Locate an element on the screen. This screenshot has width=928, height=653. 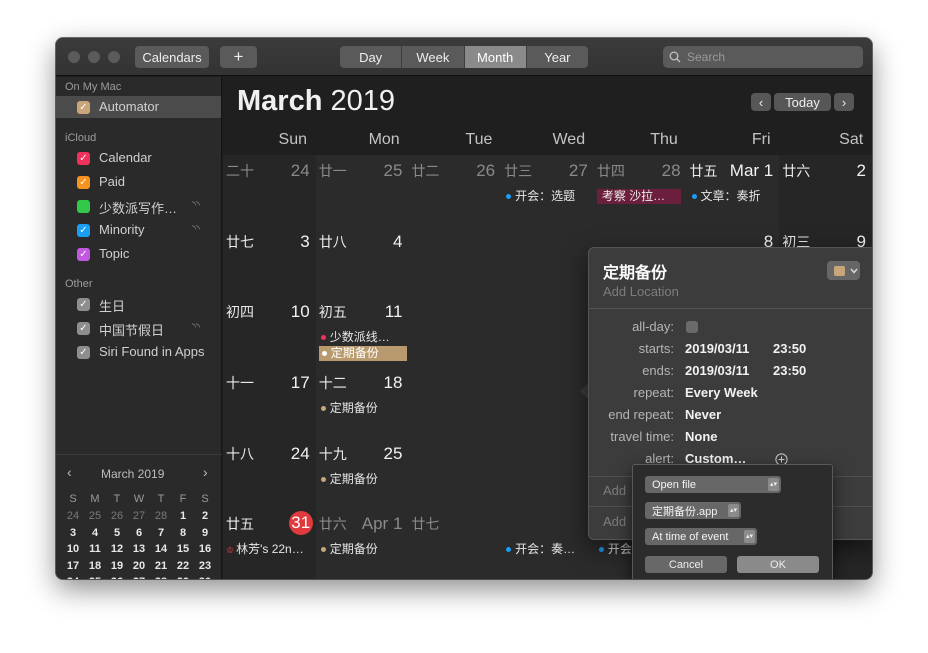
sidebar-item: ✓ Calendar is located at coordinates (138, 158).